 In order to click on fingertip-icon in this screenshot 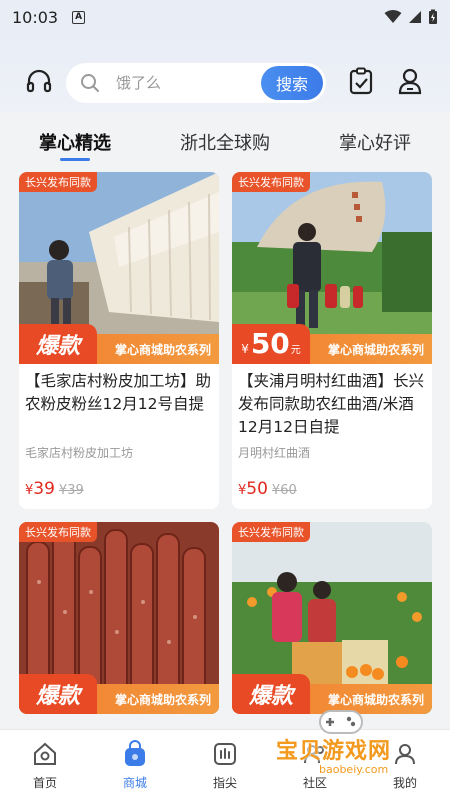, I will do `click(225, 754)`.